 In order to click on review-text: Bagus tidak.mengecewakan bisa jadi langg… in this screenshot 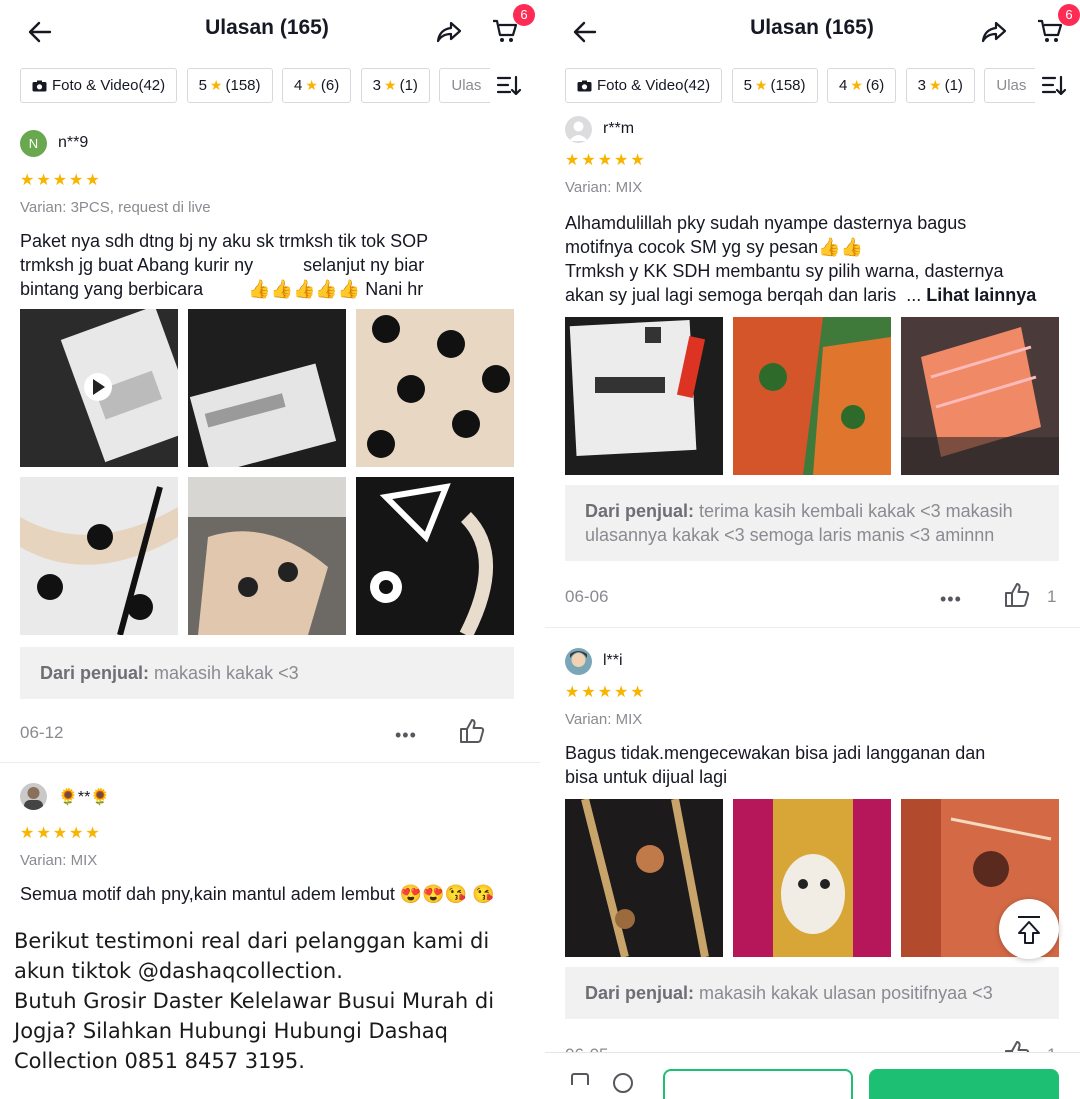, I will do `click(812, 765)`.